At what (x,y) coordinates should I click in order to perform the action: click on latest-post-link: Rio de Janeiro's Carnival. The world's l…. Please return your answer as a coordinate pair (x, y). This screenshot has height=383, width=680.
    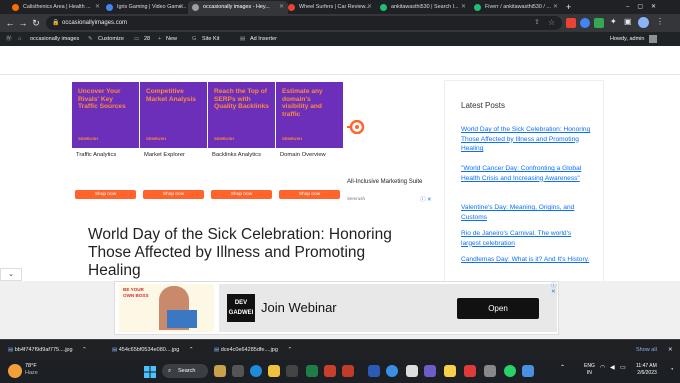
    Looking at the image, I should click on (526, 238).